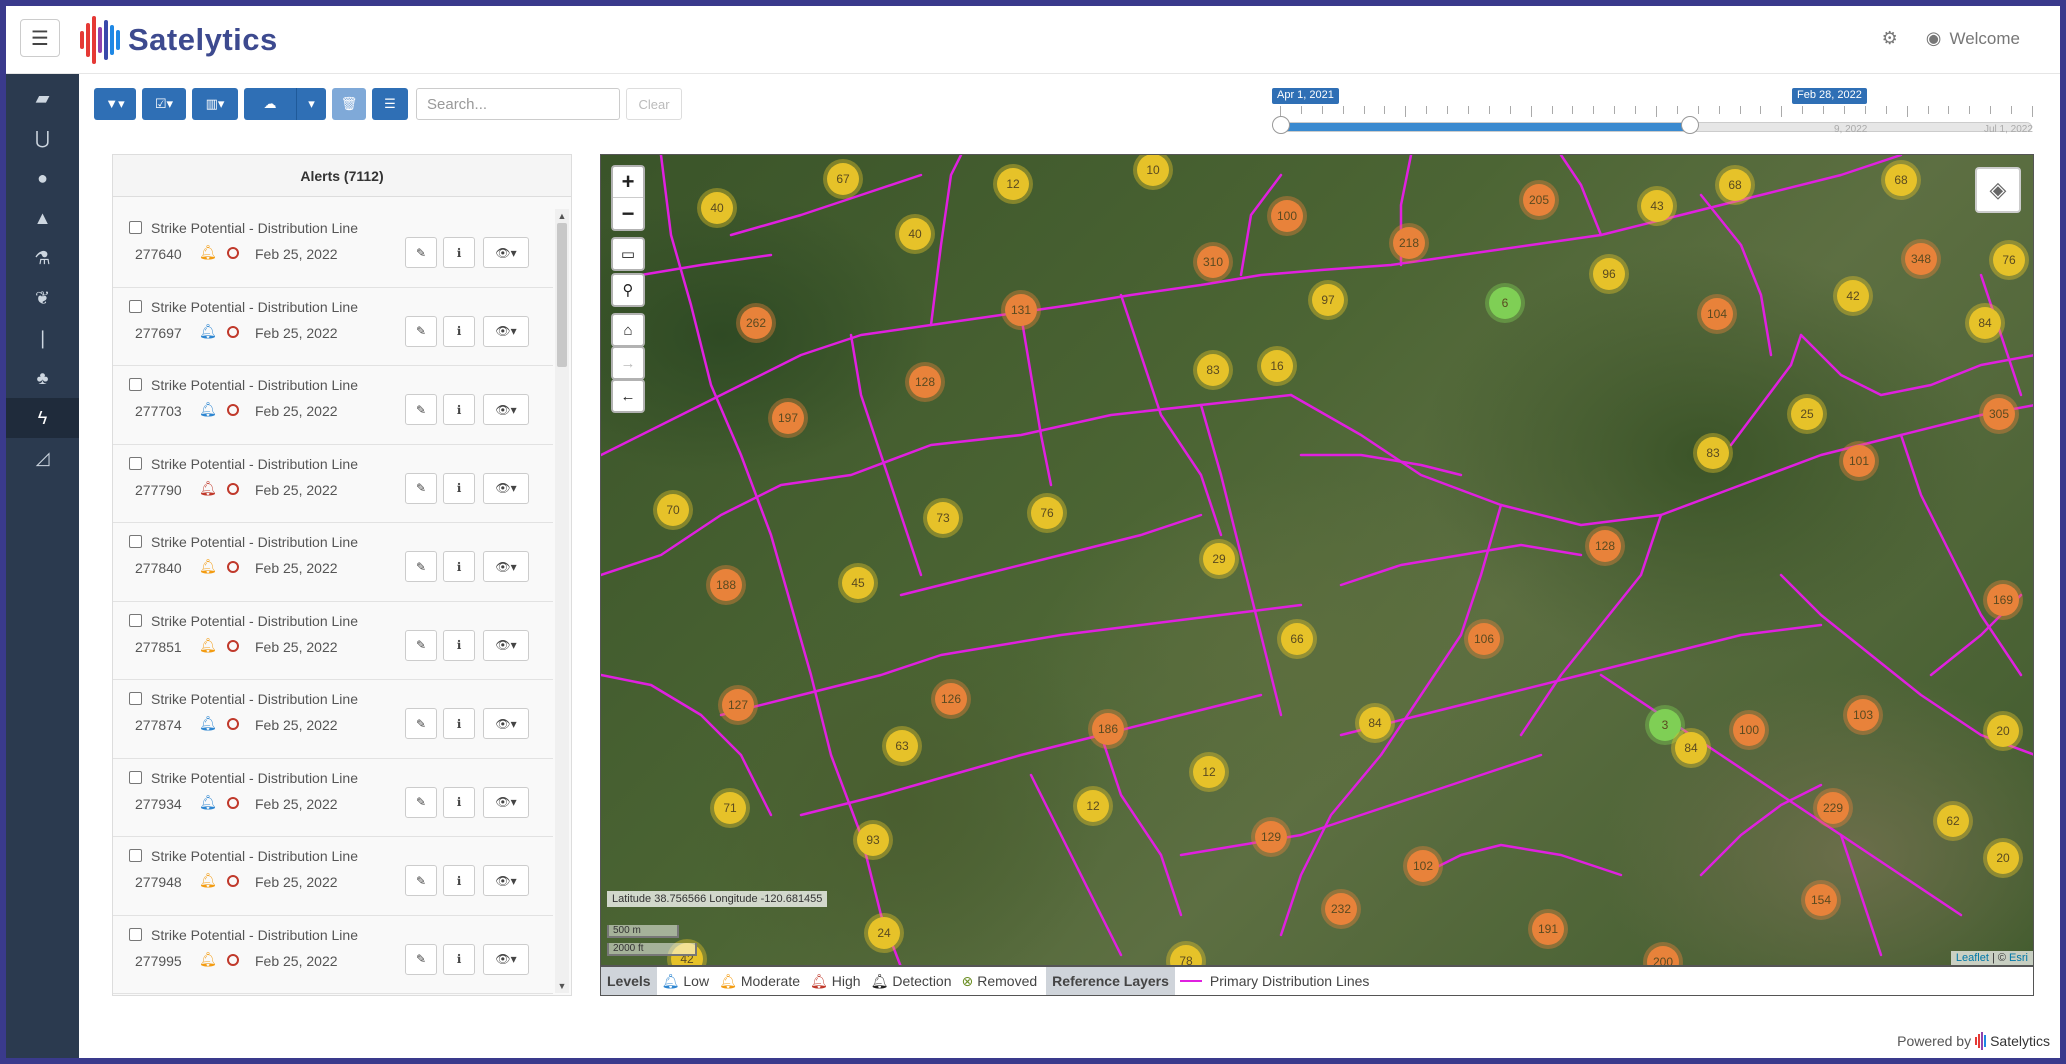 The image size is (2066, 1064). Describe the element at coordinates (1409, 243) in the screenshot. I see `cluster-marker: 218` at that location.